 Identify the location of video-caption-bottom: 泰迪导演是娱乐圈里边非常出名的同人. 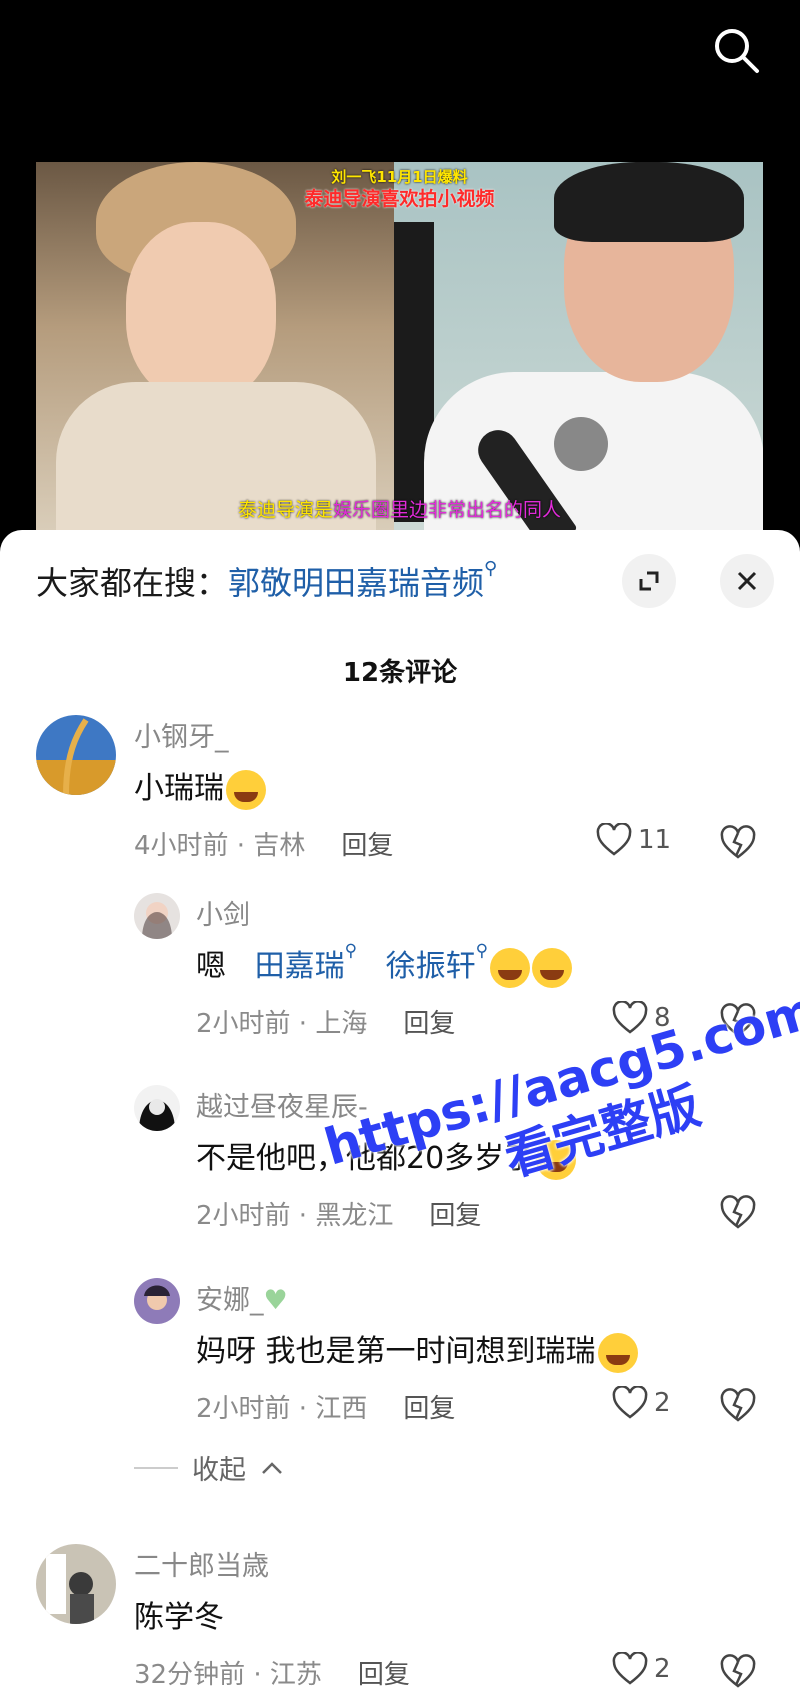
(399, 510).